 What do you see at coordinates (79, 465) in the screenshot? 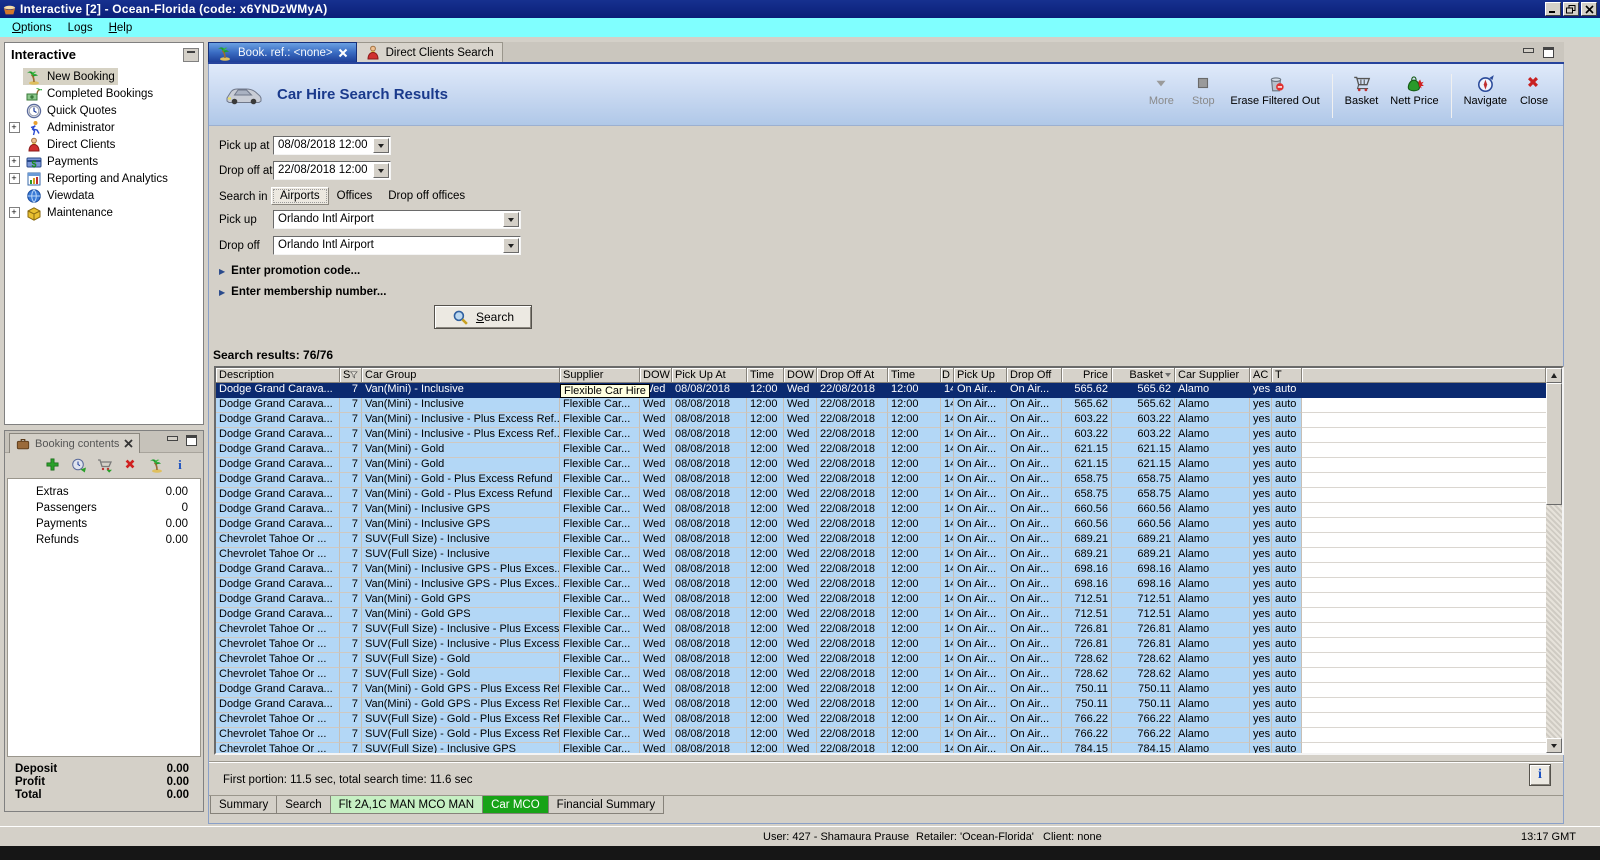
I see `refresh-icon` at bounding box center [79, 465].